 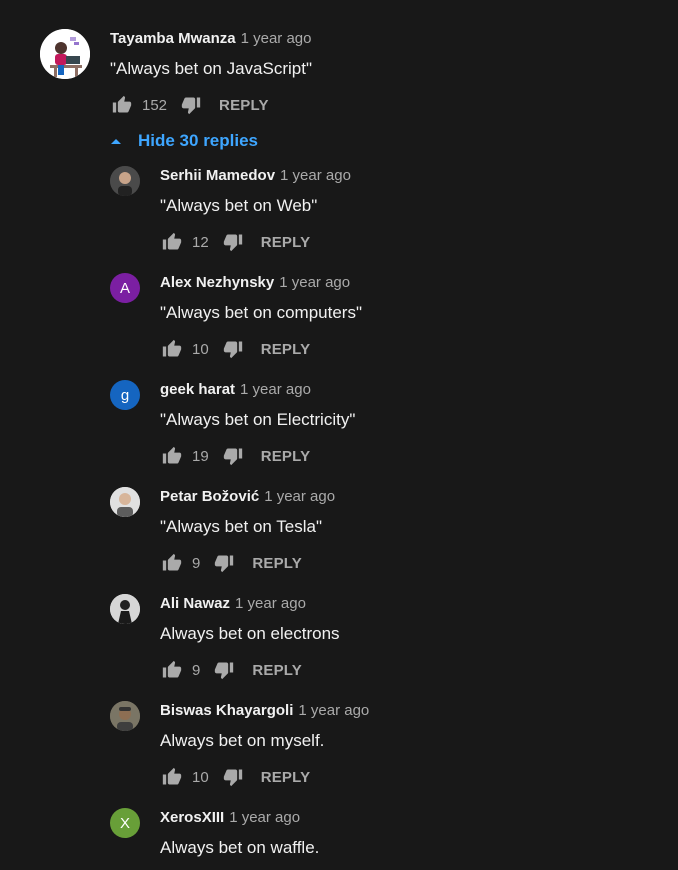 What do you see at coordinates (226, 710) in the screenshot?
I see `author-name: Biswas Khayargoli` at bounding box center [226, 710].